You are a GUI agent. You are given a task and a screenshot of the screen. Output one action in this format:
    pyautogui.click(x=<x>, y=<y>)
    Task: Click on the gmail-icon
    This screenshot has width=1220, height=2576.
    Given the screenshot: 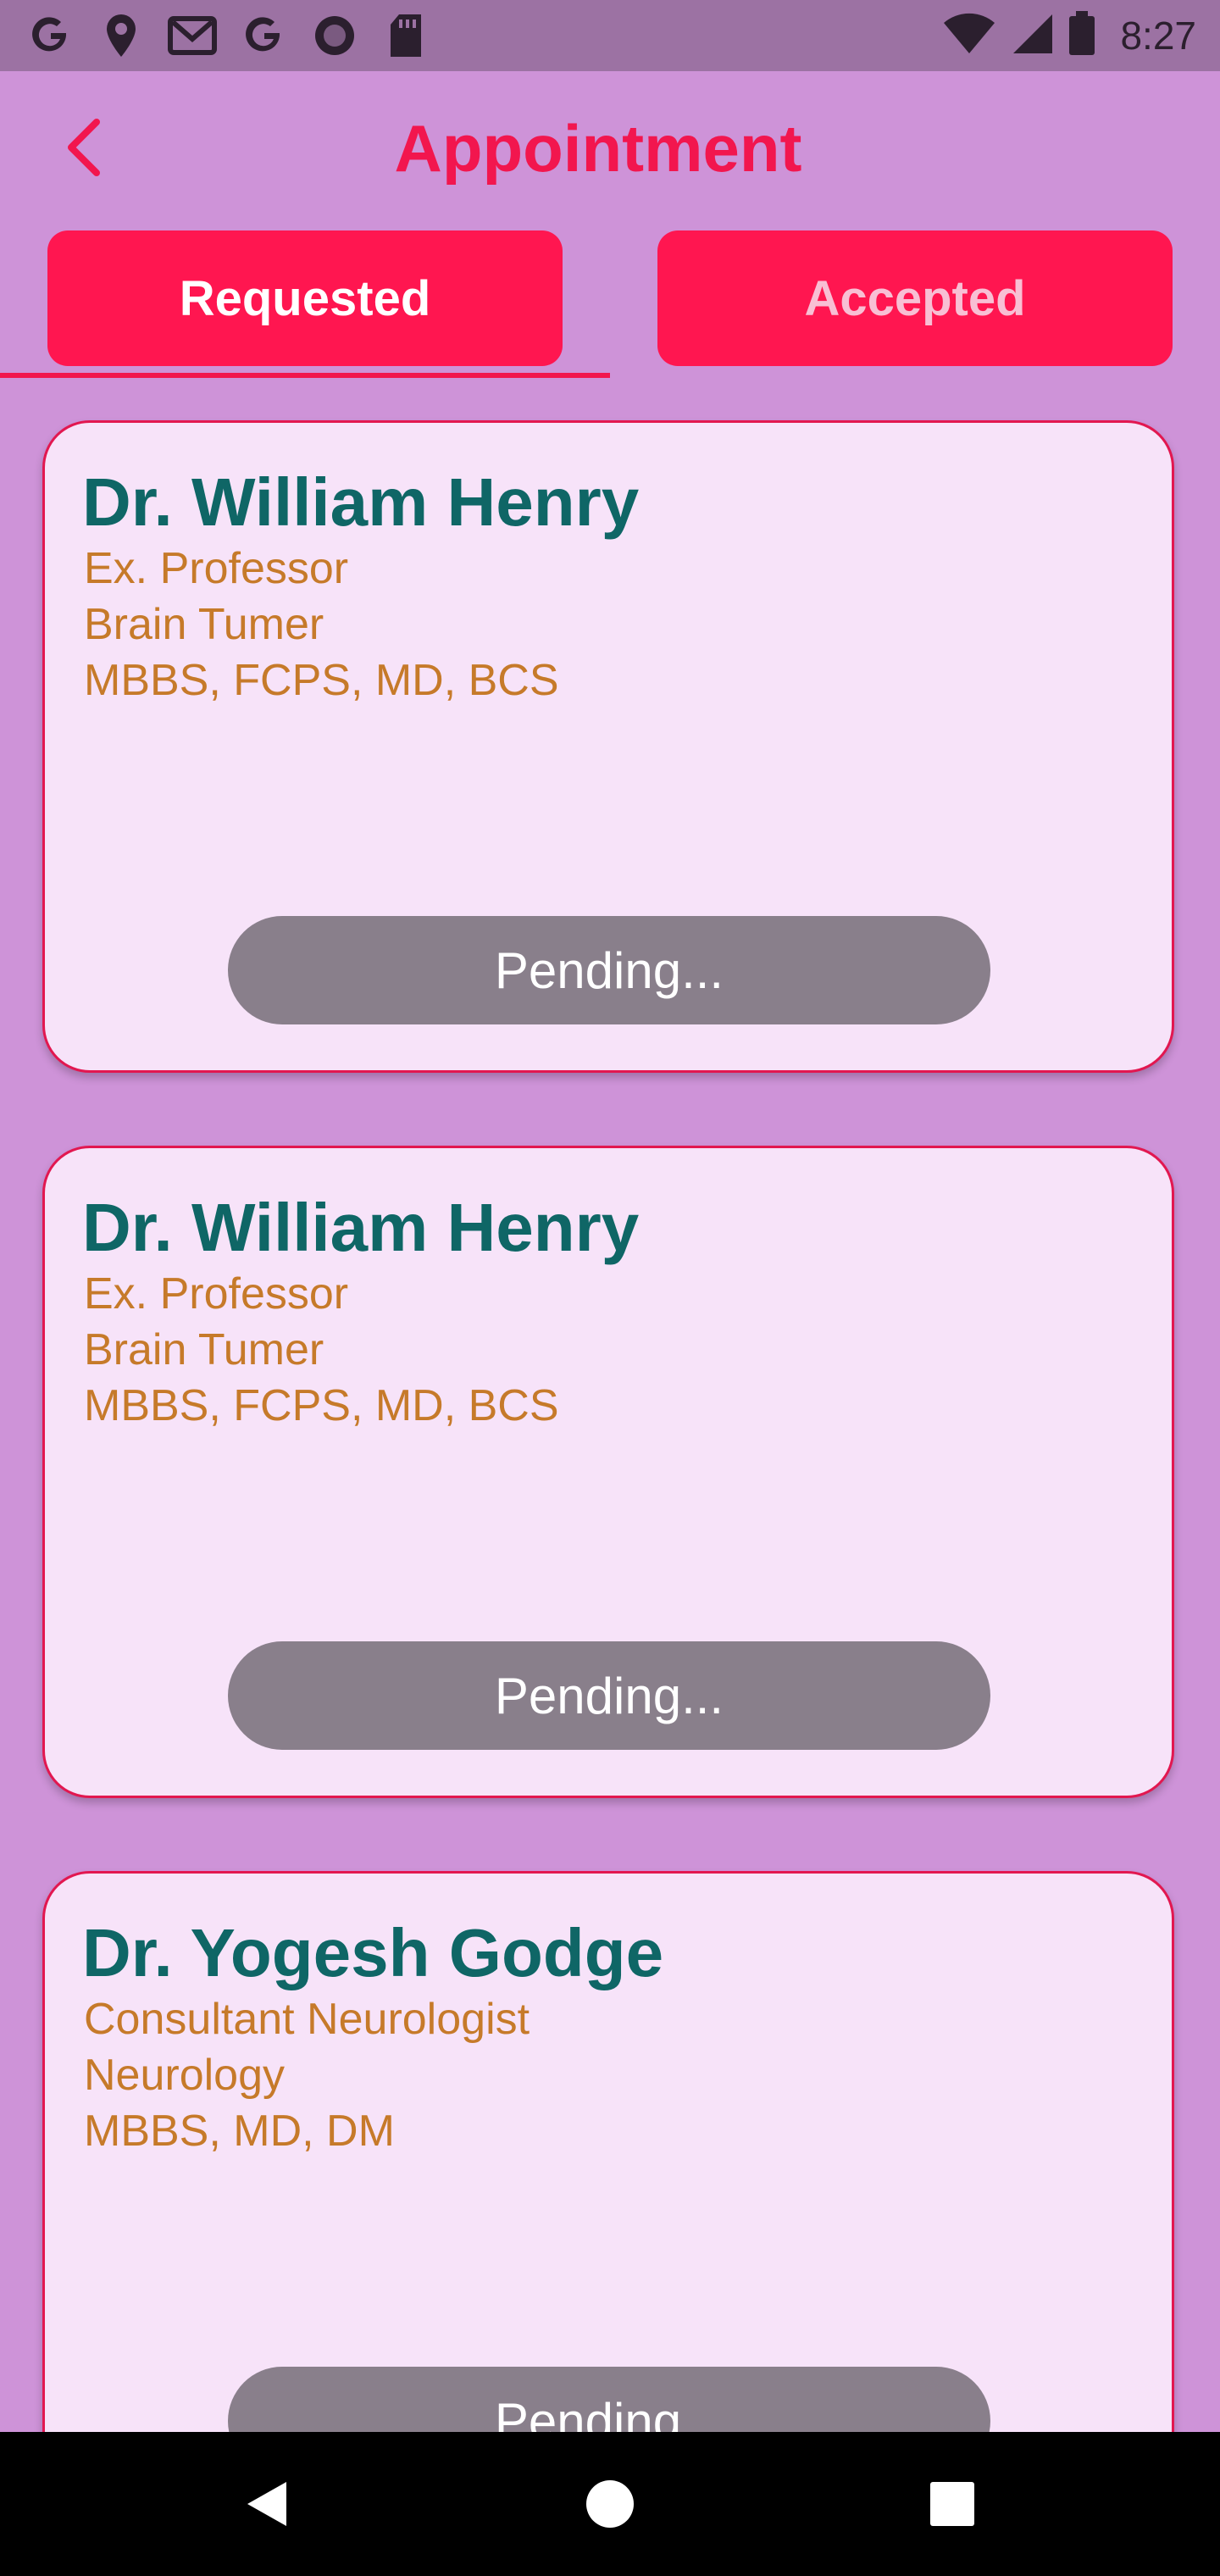 What is the action you would take?
    pyautogui.click(x=192, y=35)
    